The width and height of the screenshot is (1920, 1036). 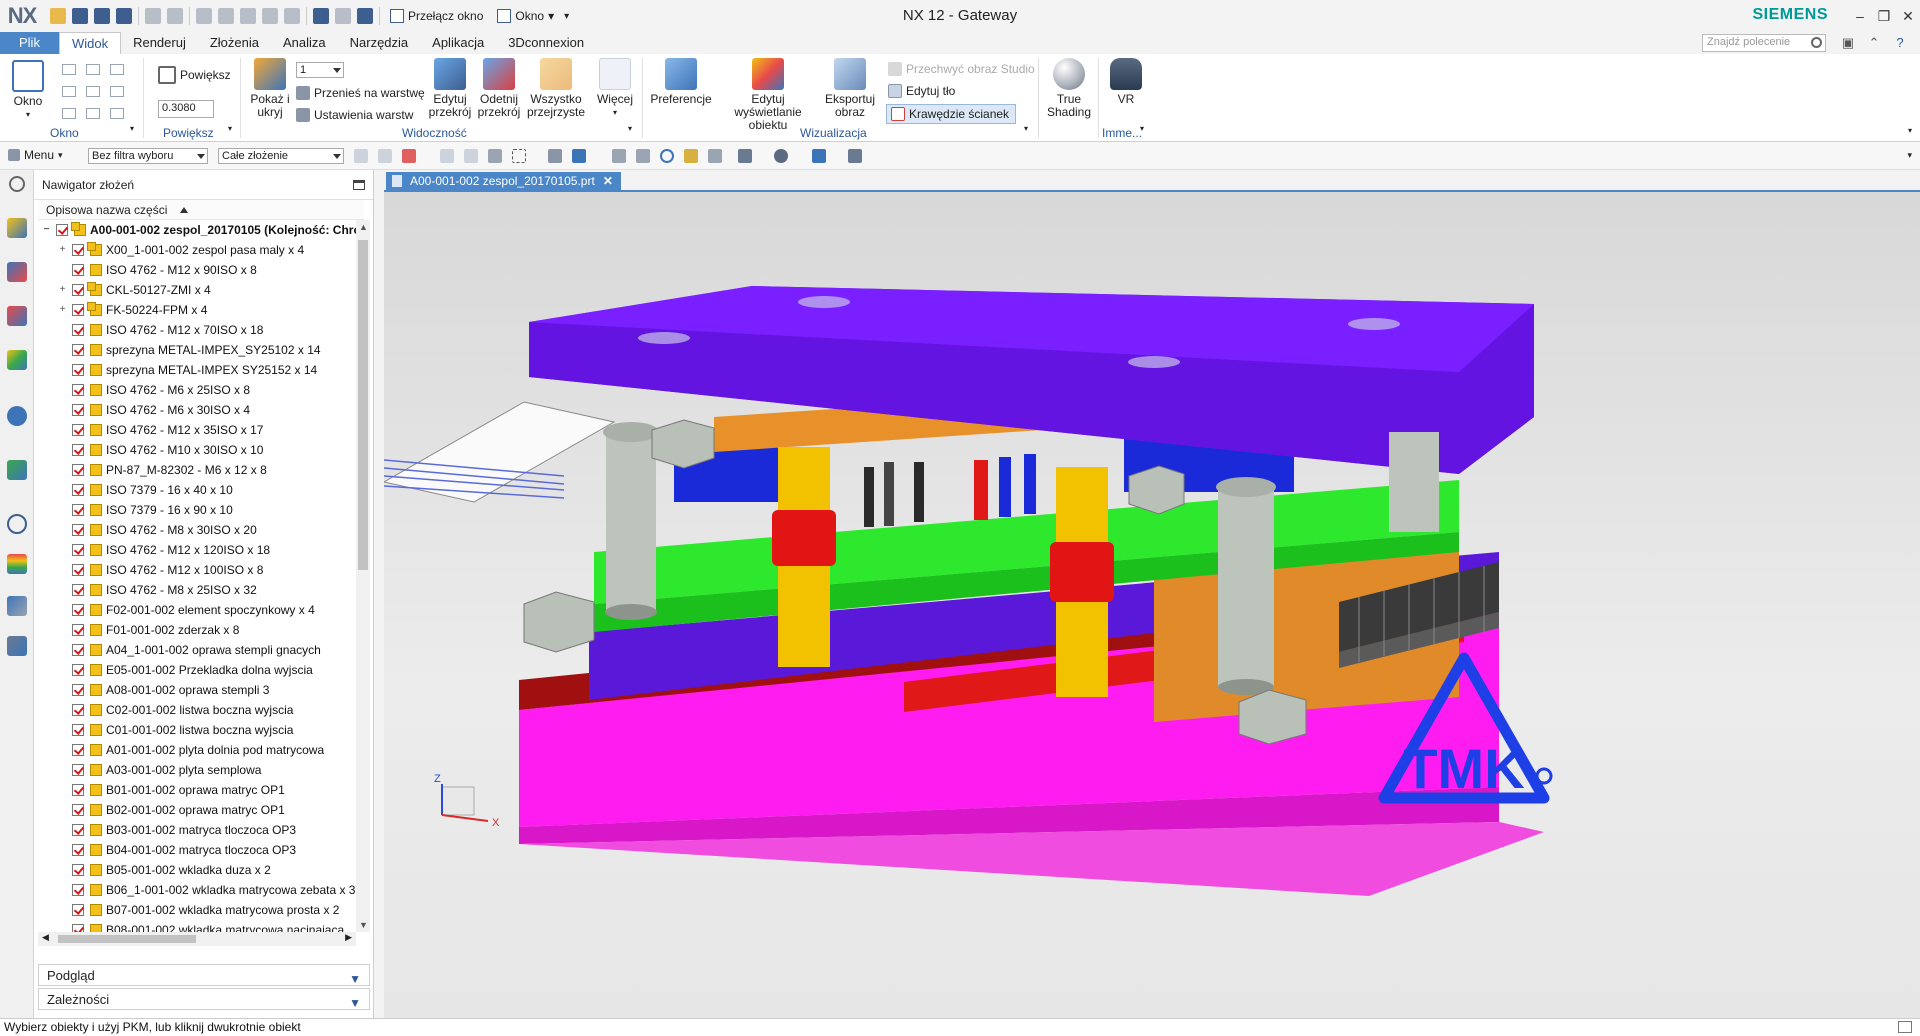 I want to click on switch-window-button: Przełącz okno, so click(x=436, y=16).